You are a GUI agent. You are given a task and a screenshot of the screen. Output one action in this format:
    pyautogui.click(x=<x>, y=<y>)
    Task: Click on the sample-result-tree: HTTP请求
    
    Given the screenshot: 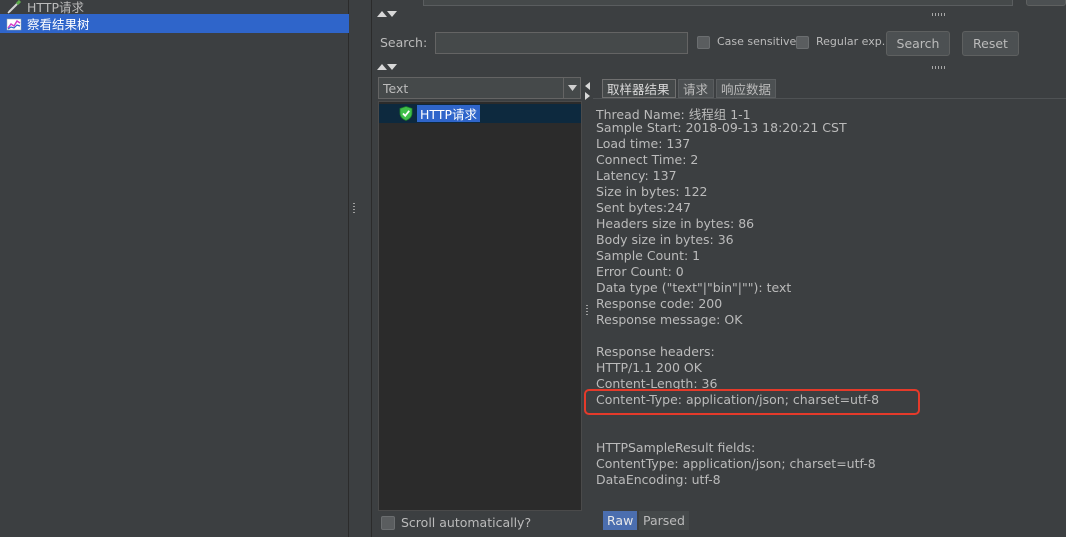 What is the action you would take?
    pyautogui.click(x=480, y=306)
    